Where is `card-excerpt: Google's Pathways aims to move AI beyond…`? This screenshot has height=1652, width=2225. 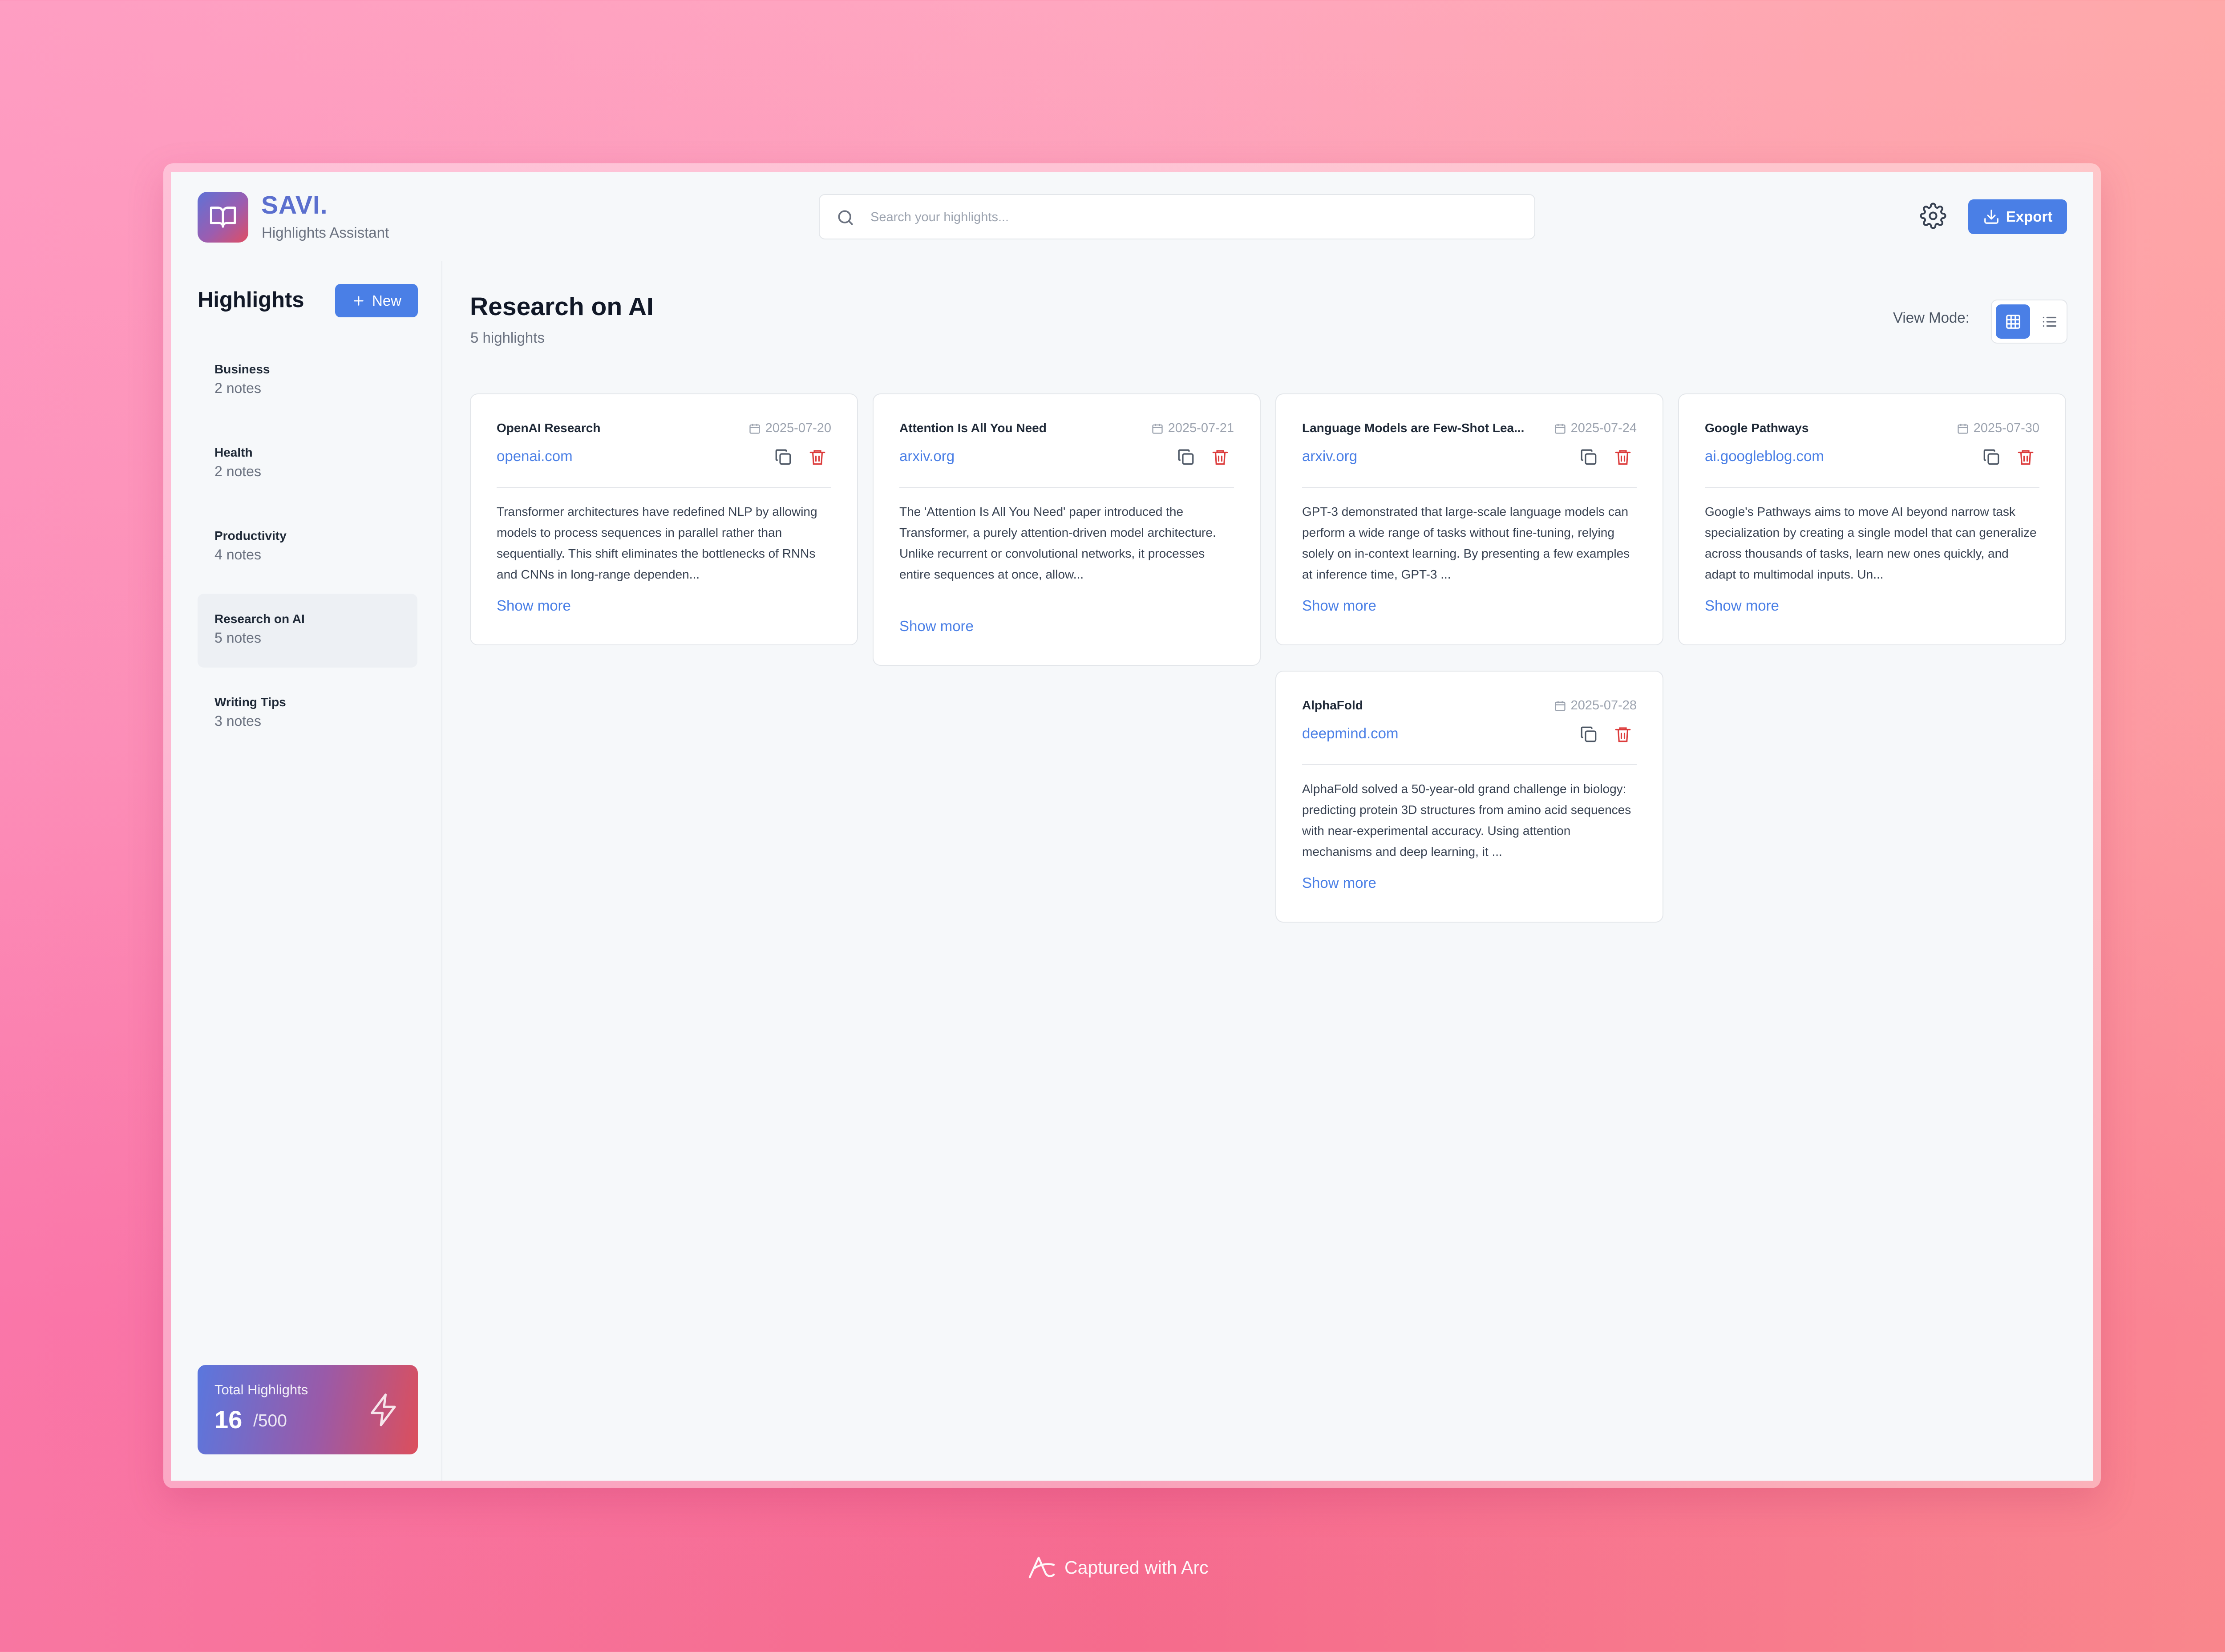
card-excerpt: Google's Pathways aims to move AI beyond… is located at coordinates (1871, 543).